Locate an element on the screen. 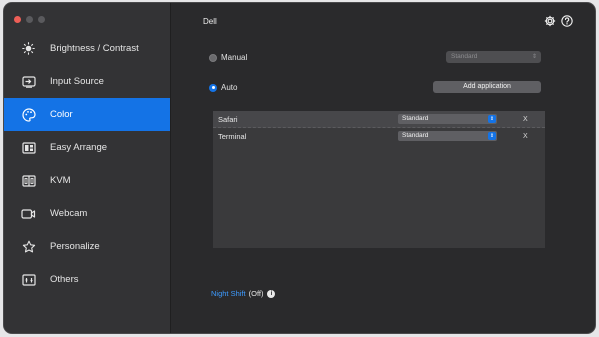 The width and height of the screenshot is (599, 337). sidebar-item-webcam: Webcam is located at coordinates (87, 213).